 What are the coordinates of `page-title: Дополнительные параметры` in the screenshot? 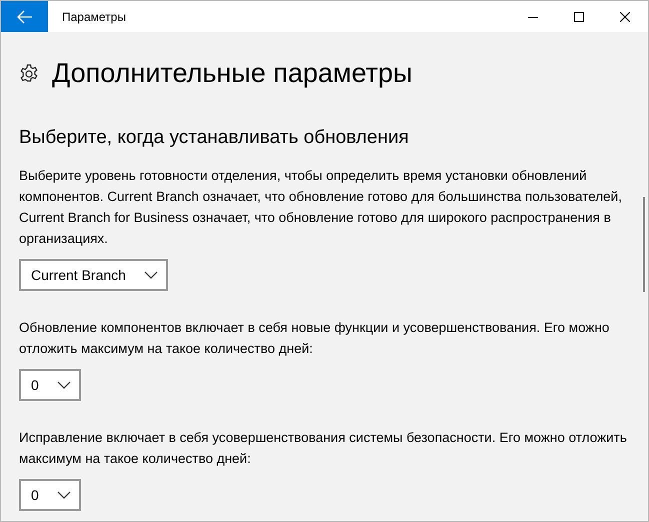 It's located at (232, 73).